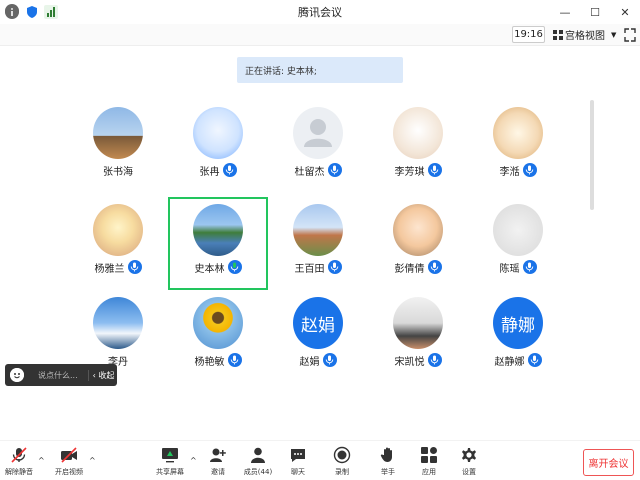 The width and height of the screenshot is (640, 480). I want to click on video-options-caret: ^, so click(92, 460).